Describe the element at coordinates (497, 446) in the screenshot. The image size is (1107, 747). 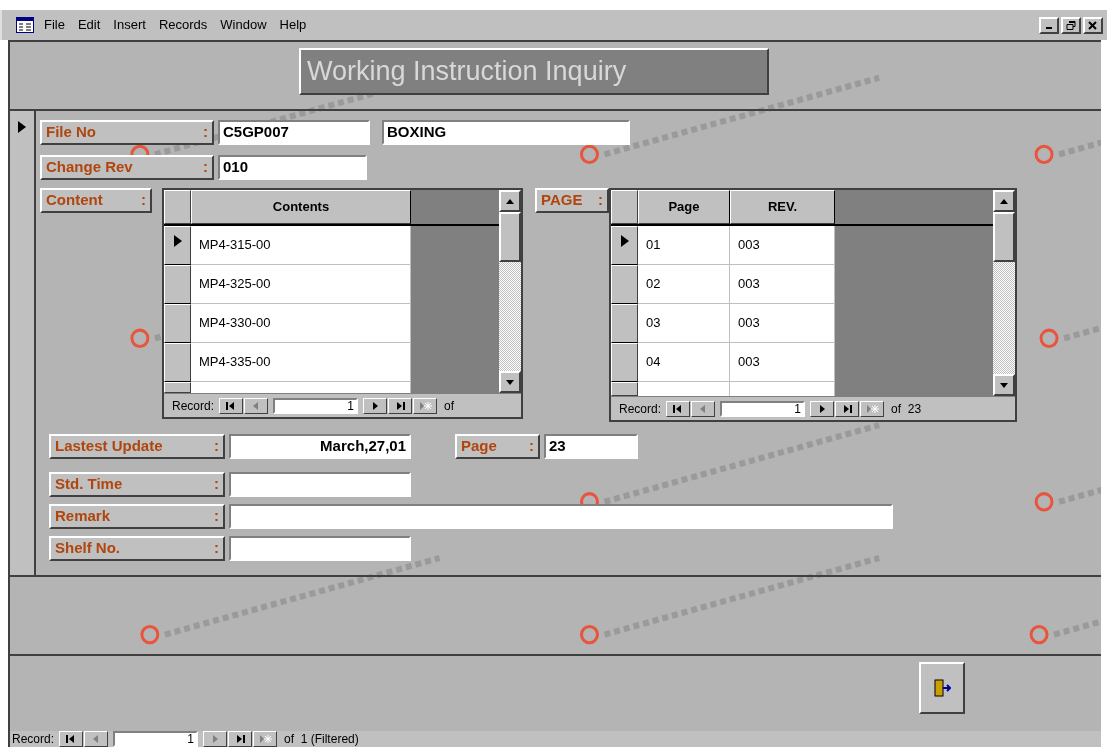
I see `field-label: Page :` at that location.